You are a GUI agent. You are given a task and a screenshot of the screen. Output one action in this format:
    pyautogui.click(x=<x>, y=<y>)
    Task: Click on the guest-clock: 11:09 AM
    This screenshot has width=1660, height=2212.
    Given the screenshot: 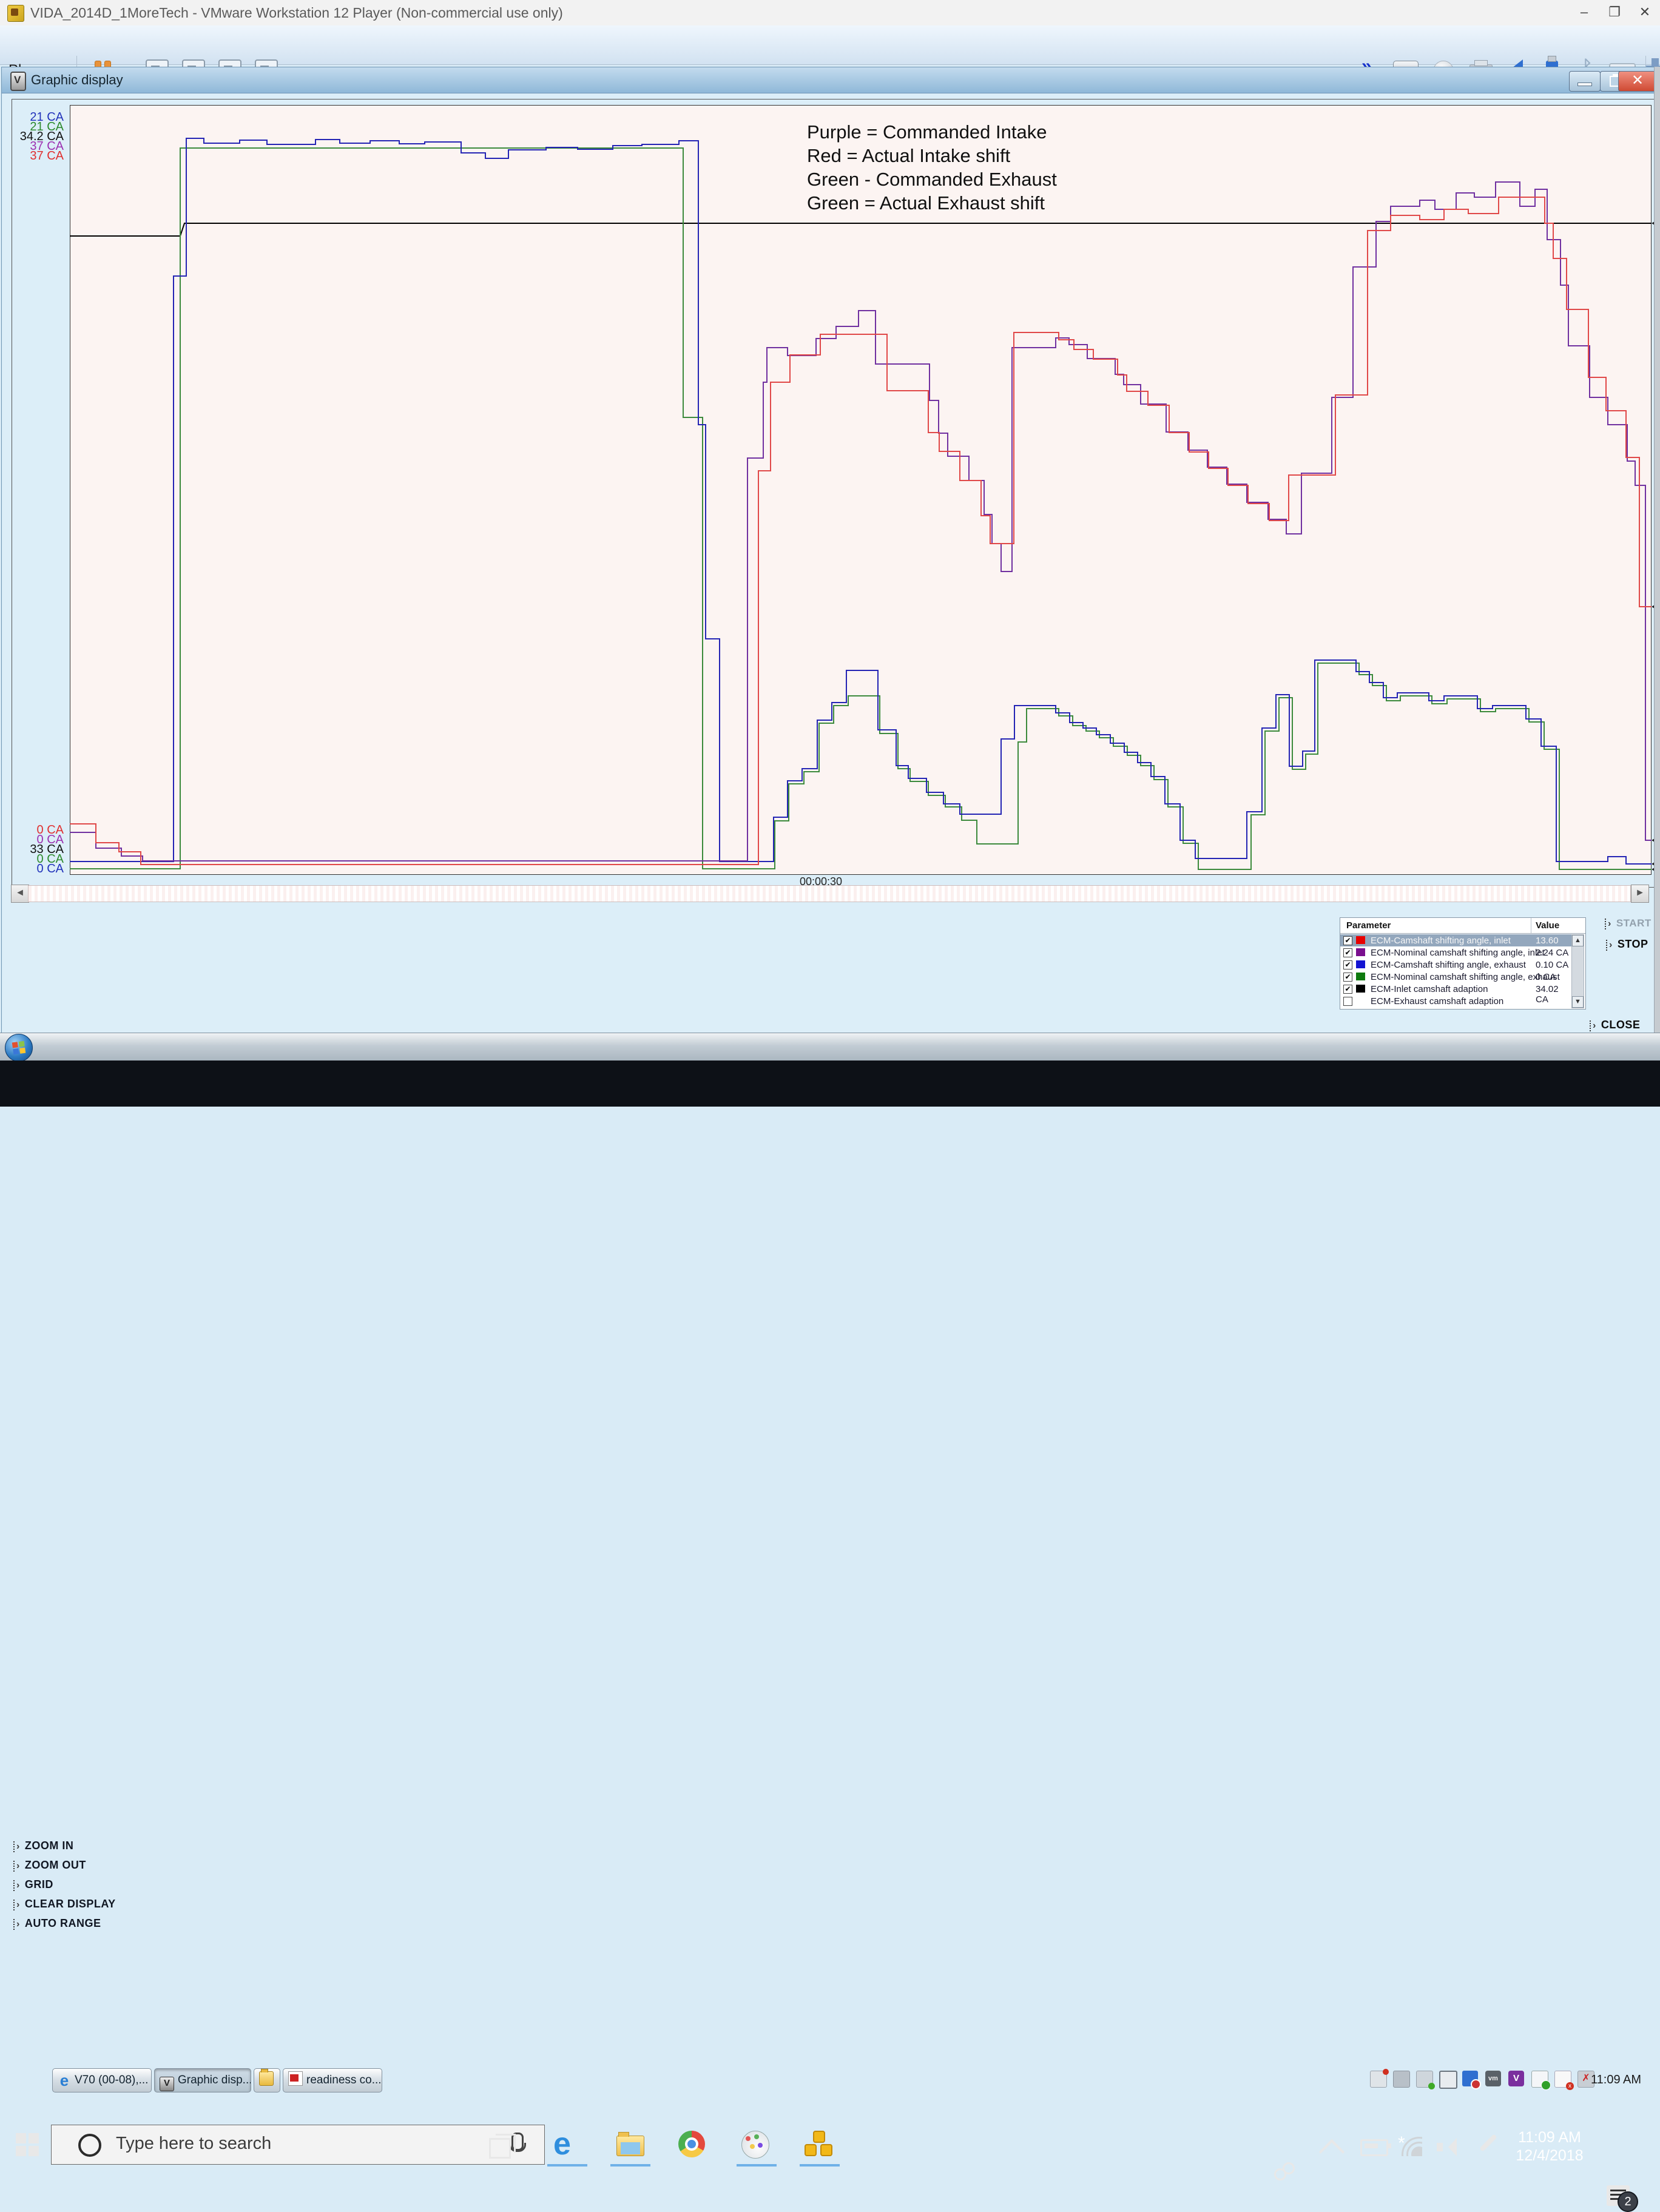 What is the action you would take?
    pyautogui.click(x=1616, y=2080)
    